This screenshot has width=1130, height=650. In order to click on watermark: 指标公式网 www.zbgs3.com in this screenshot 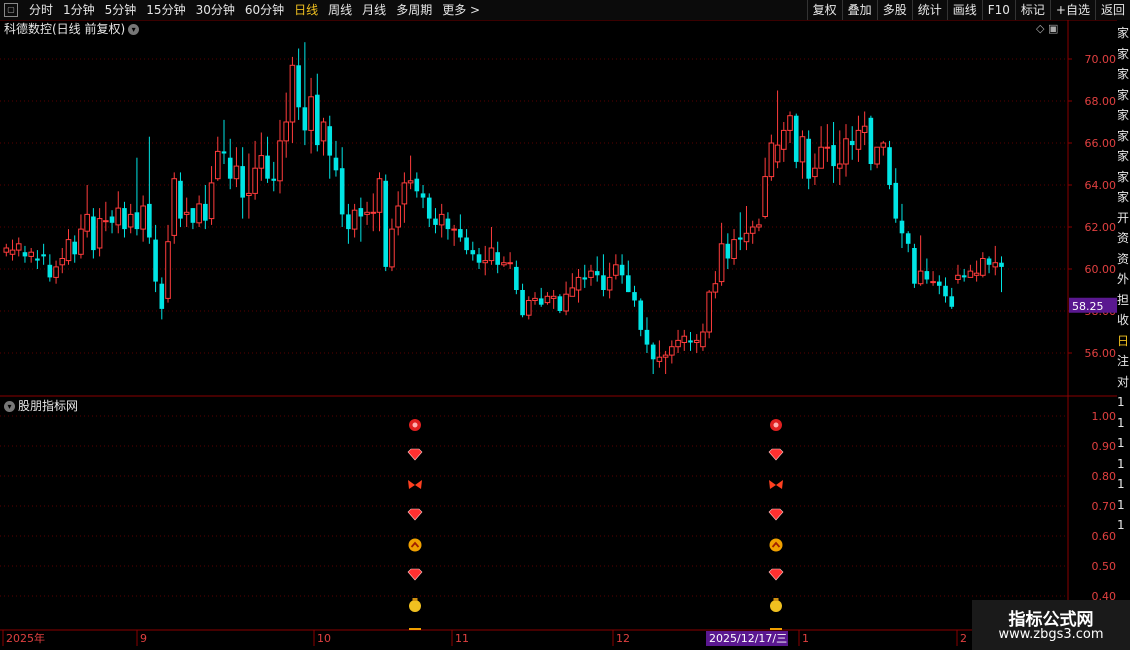, I will do `click(1051, 625)`.